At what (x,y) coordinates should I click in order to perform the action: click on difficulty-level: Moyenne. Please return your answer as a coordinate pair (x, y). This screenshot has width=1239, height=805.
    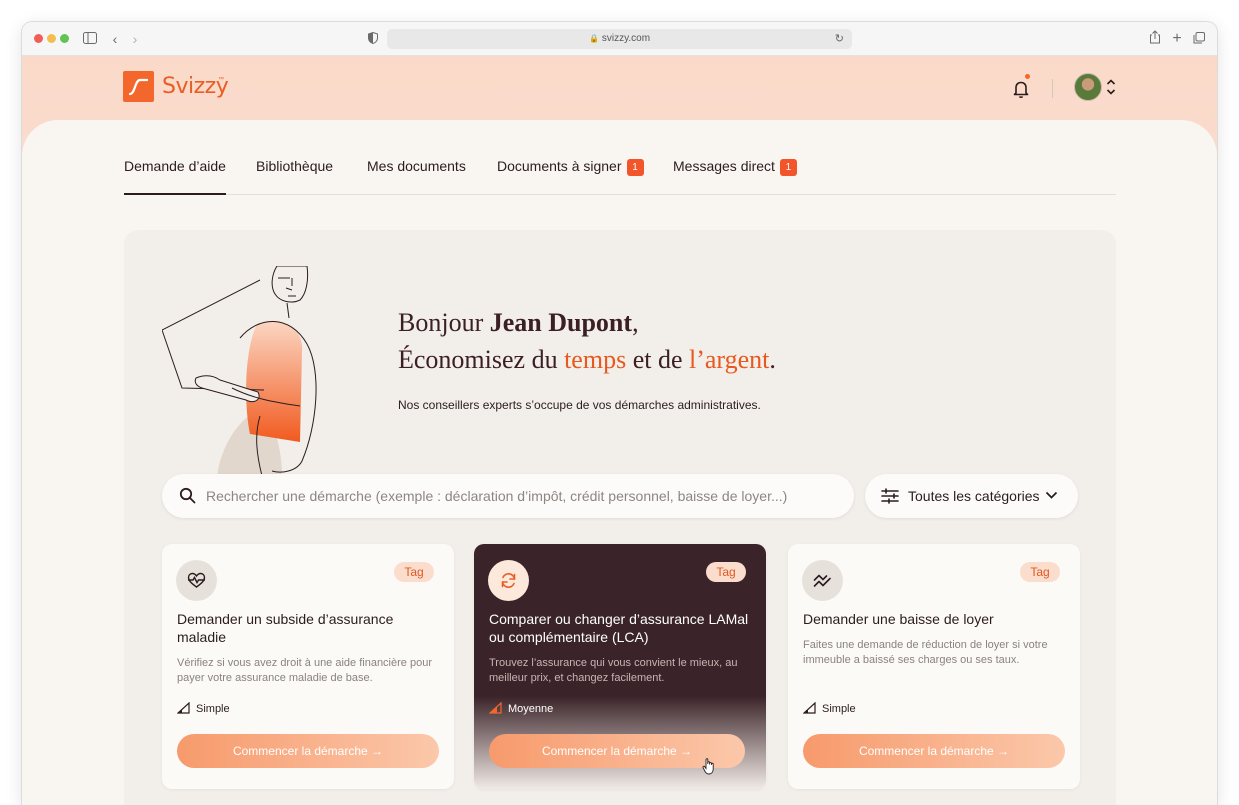
    Looking at the image, I should click on (521, 708).